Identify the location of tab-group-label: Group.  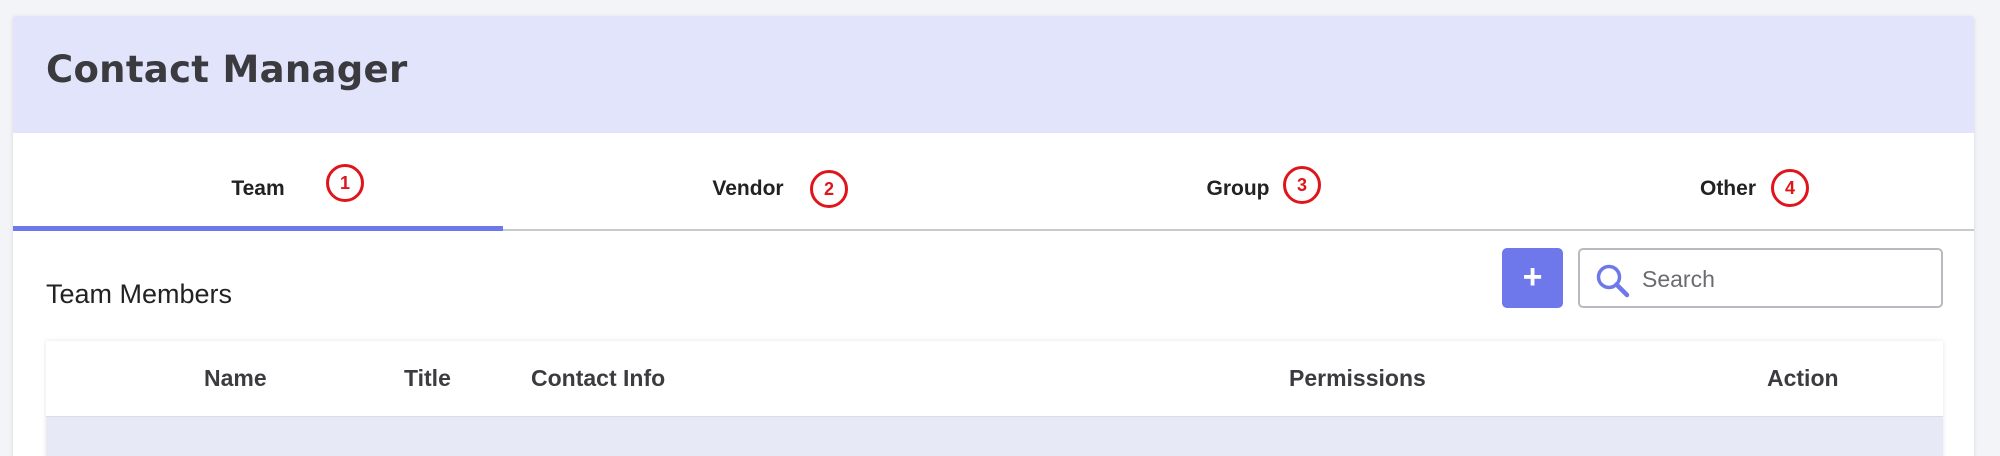
(1238, 188).